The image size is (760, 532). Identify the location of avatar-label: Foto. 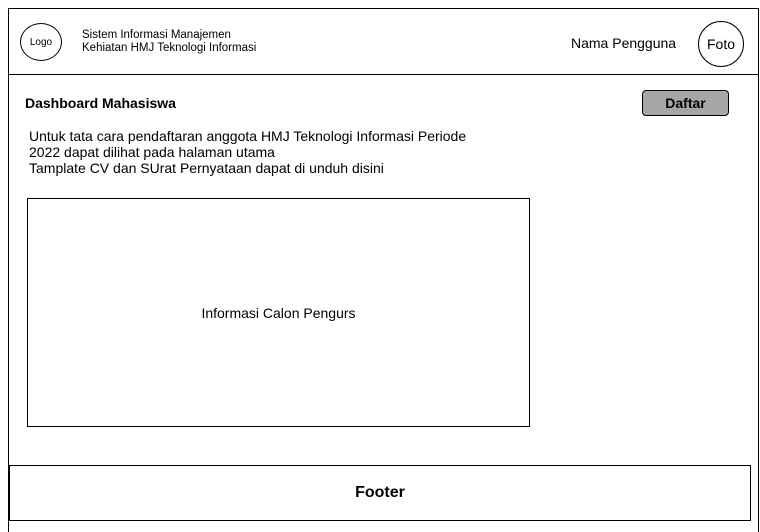
(720, 44).